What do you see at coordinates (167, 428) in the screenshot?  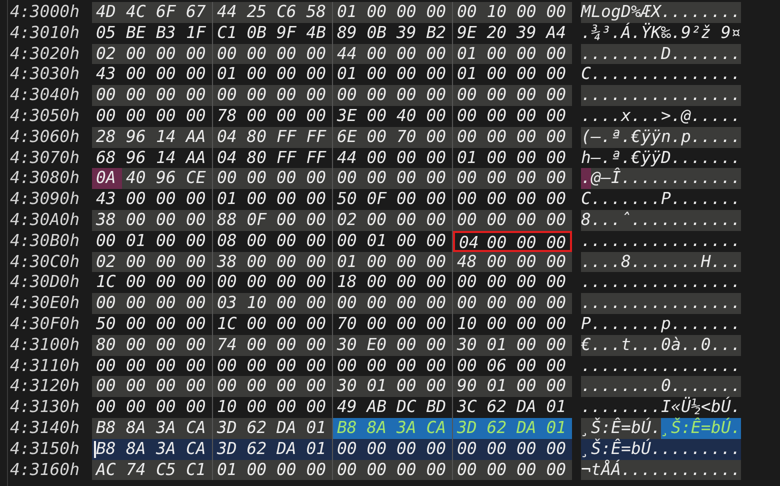 I see `byte-value: 3A` at bounding box center [167, 428].